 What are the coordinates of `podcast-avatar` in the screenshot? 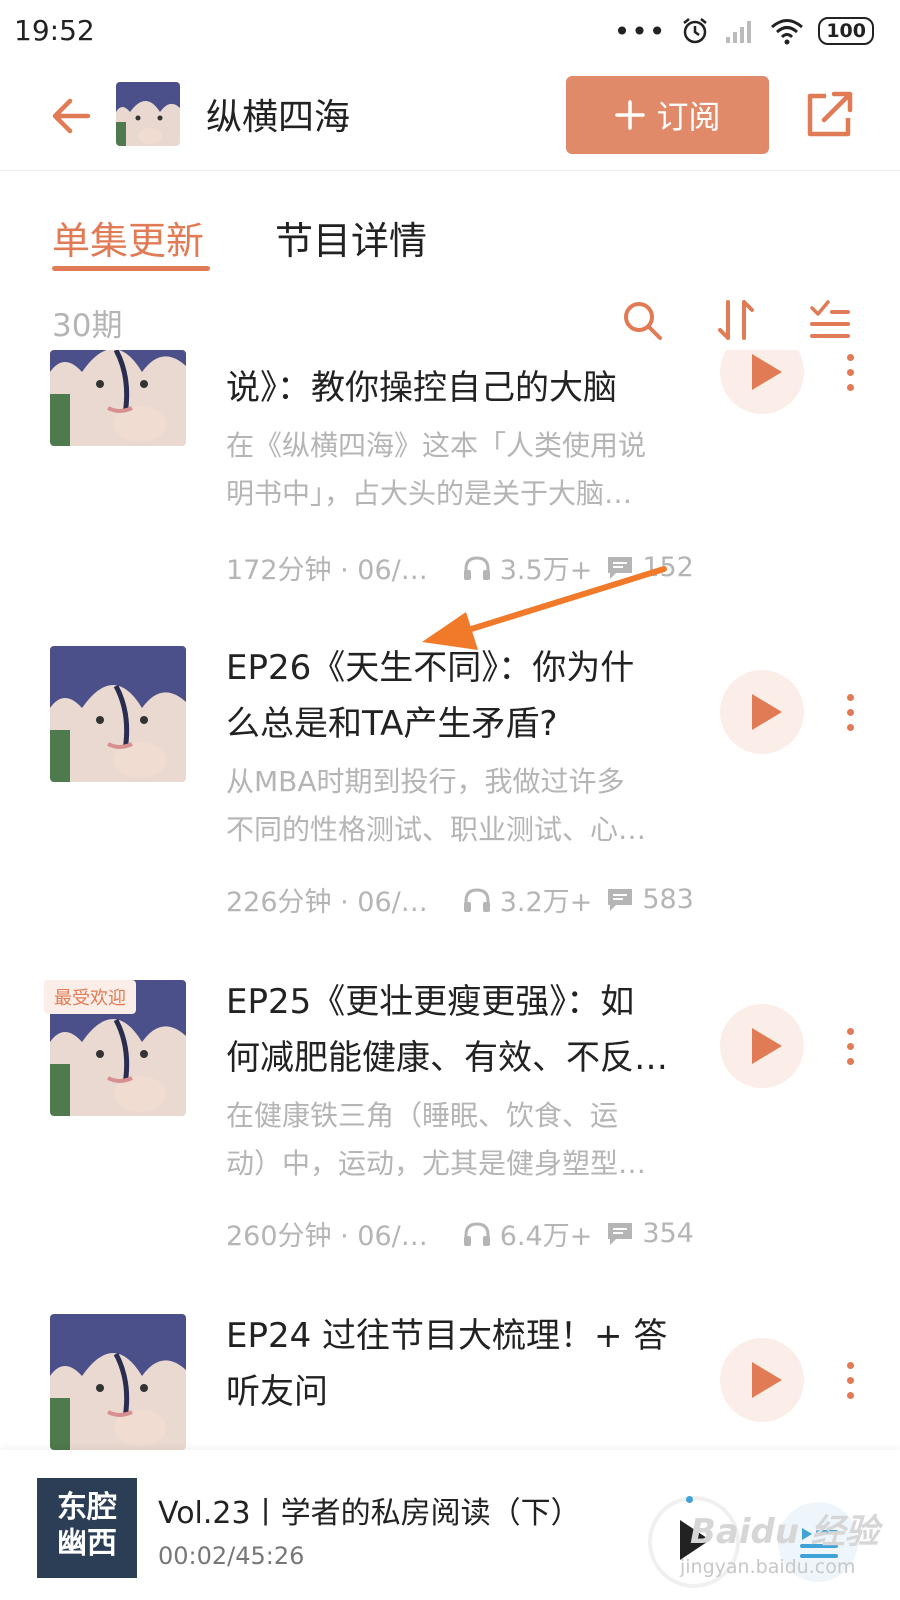 It's located at (148, 114).